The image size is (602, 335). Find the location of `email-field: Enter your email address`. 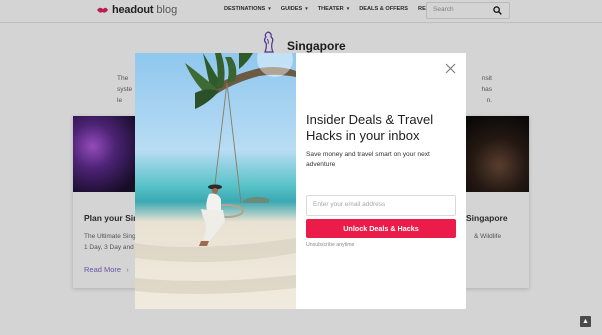

email-field: Enter your email address is located at coordinates (381, 205).